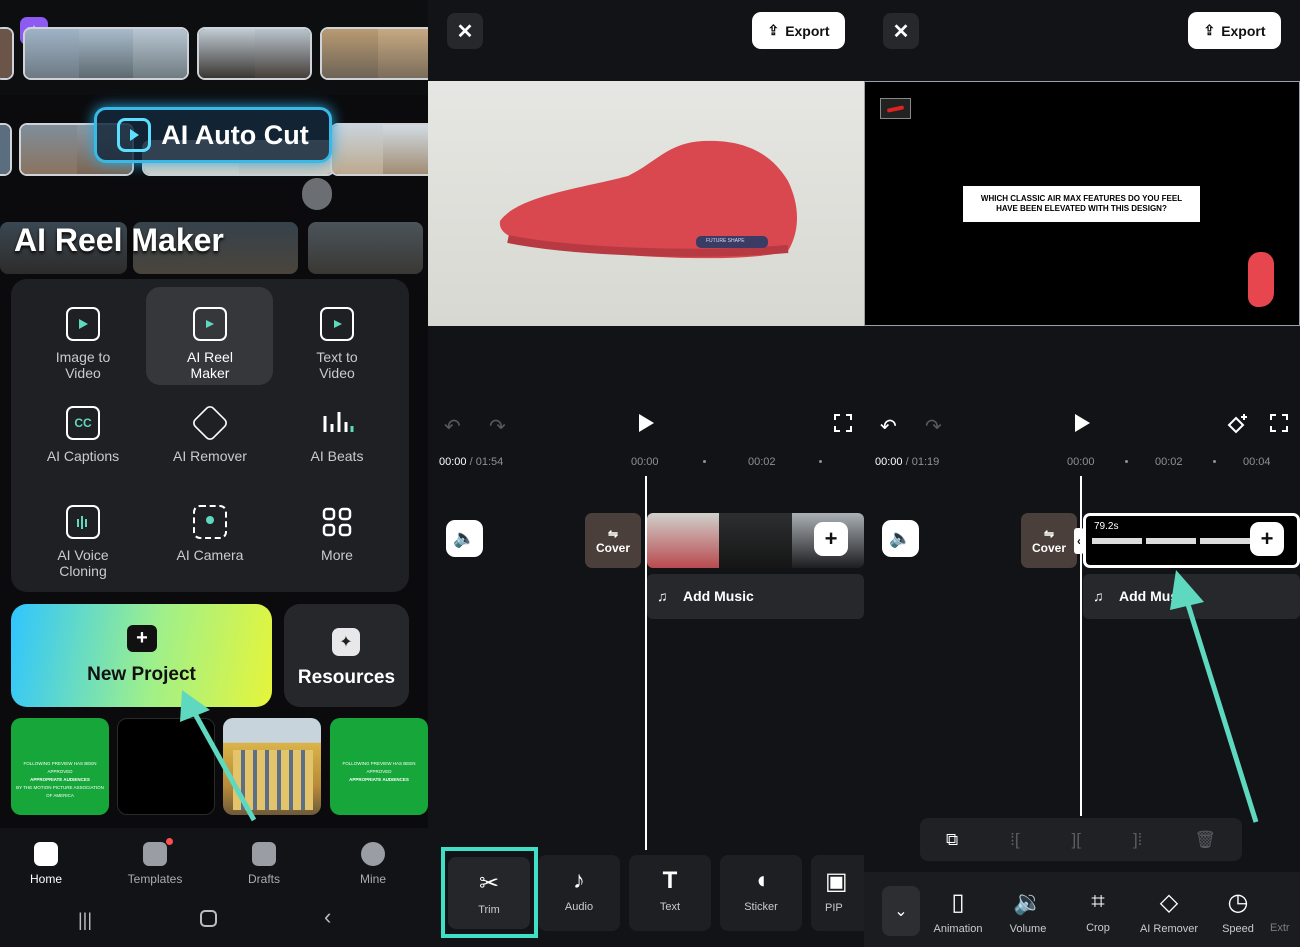 The image size is (1300, 947). What do you see at coordinates (1169, 462) in the screenshot?
I see `time-tick: 00:02` at bounding box center [1169, 462].